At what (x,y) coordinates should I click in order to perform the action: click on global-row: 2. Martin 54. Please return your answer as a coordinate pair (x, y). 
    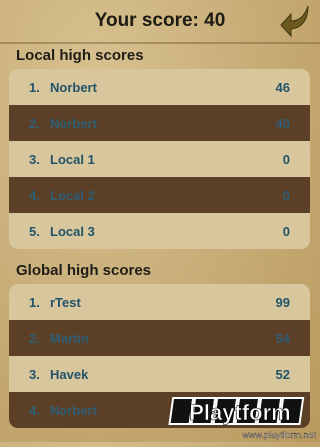
    Looking at the image, I should click on (159, 338).